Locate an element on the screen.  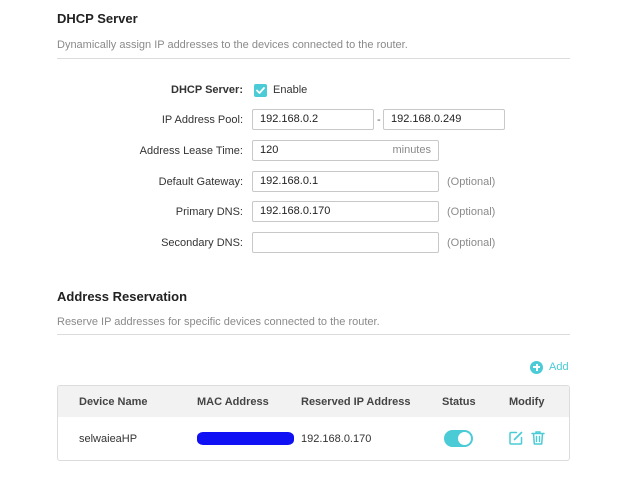
secondary-dns-input is located at coordinates (345, 242).